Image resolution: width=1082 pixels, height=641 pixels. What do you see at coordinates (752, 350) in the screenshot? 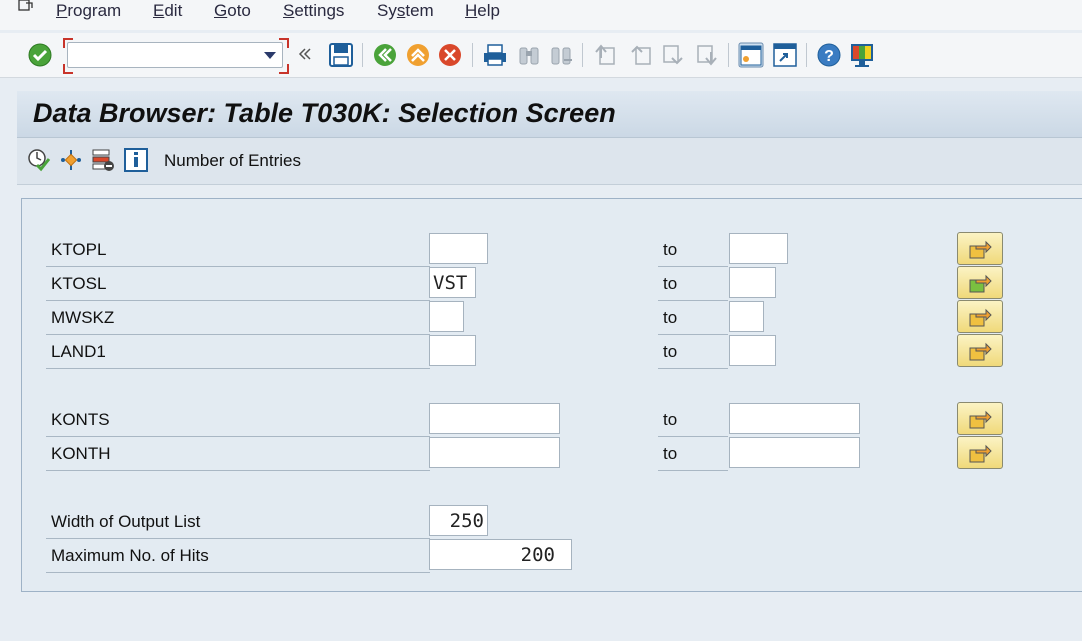
I see `land1-to-input` at bounding box center [752, 350].